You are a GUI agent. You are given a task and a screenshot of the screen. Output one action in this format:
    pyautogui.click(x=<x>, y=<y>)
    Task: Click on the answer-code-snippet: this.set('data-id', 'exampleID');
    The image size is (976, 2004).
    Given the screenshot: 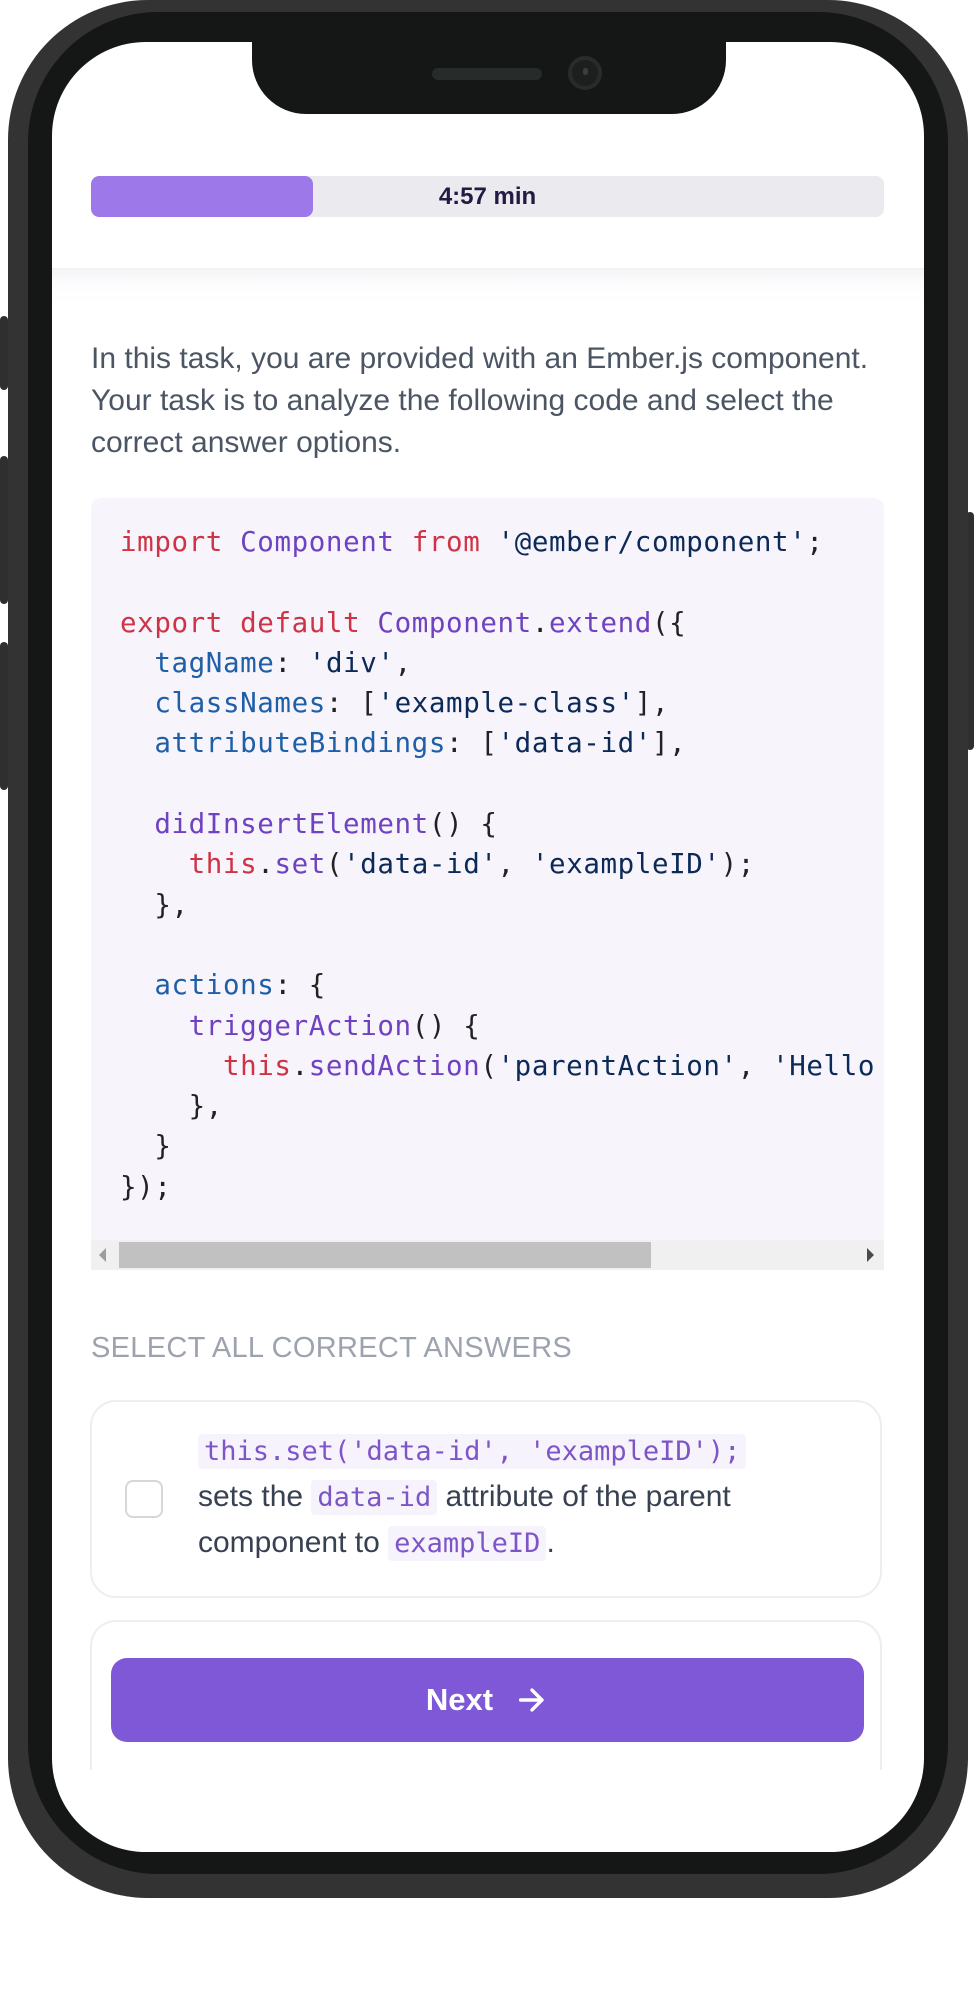 What is the action you would take?
    pyautogui.click(x=472, y=1451)
    